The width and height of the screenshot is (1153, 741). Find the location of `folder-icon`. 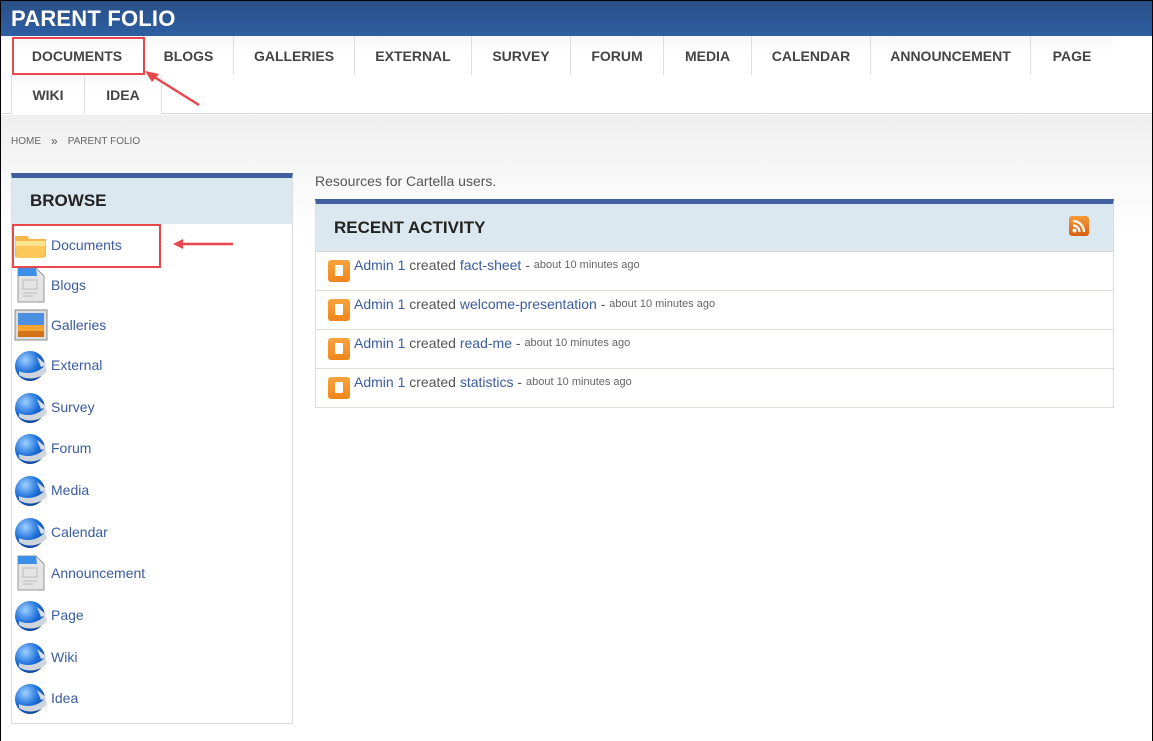

folder-icon is located at coordinates (31, 245).